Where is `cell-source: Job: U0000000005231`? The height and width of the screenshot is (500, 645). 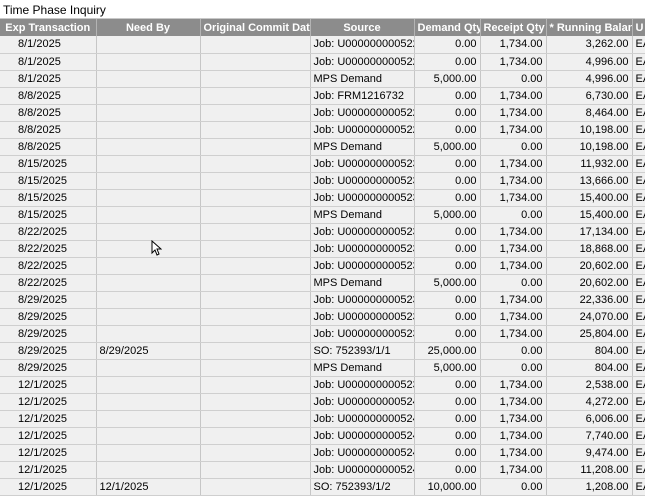 cell-source: Job: U0000000005231 is located at coordinates (362, 181).